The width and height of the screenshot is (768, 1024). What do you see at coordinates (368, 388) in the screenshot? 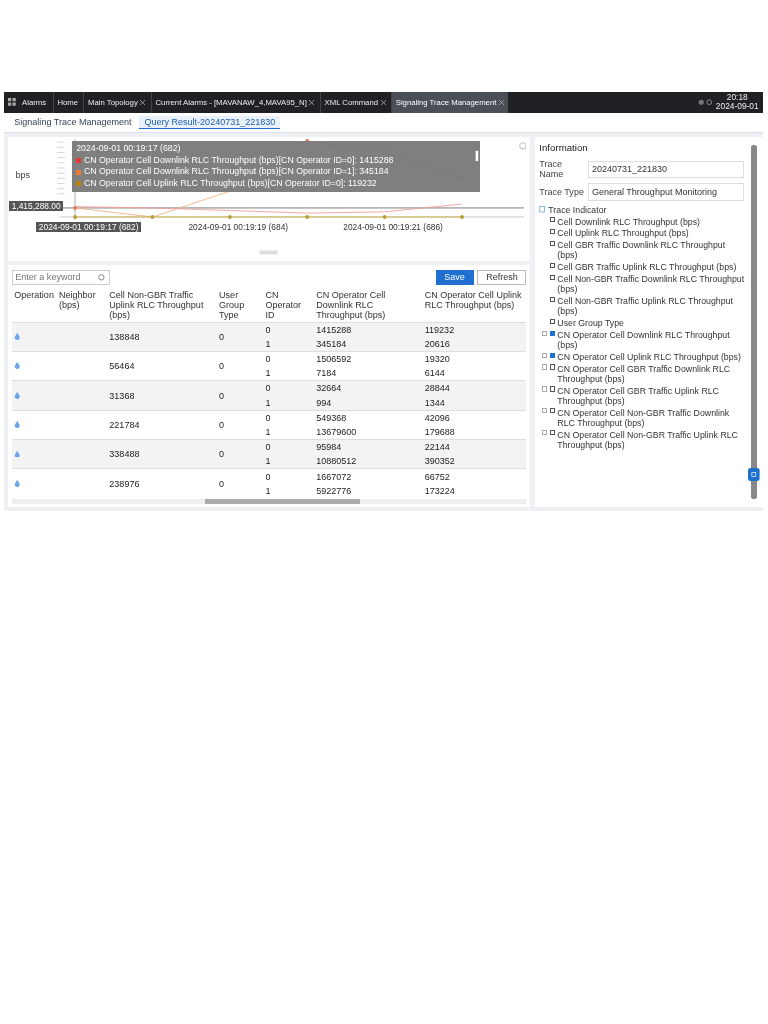
I see `table-cell: 32664` at bounding box center [368, 388].